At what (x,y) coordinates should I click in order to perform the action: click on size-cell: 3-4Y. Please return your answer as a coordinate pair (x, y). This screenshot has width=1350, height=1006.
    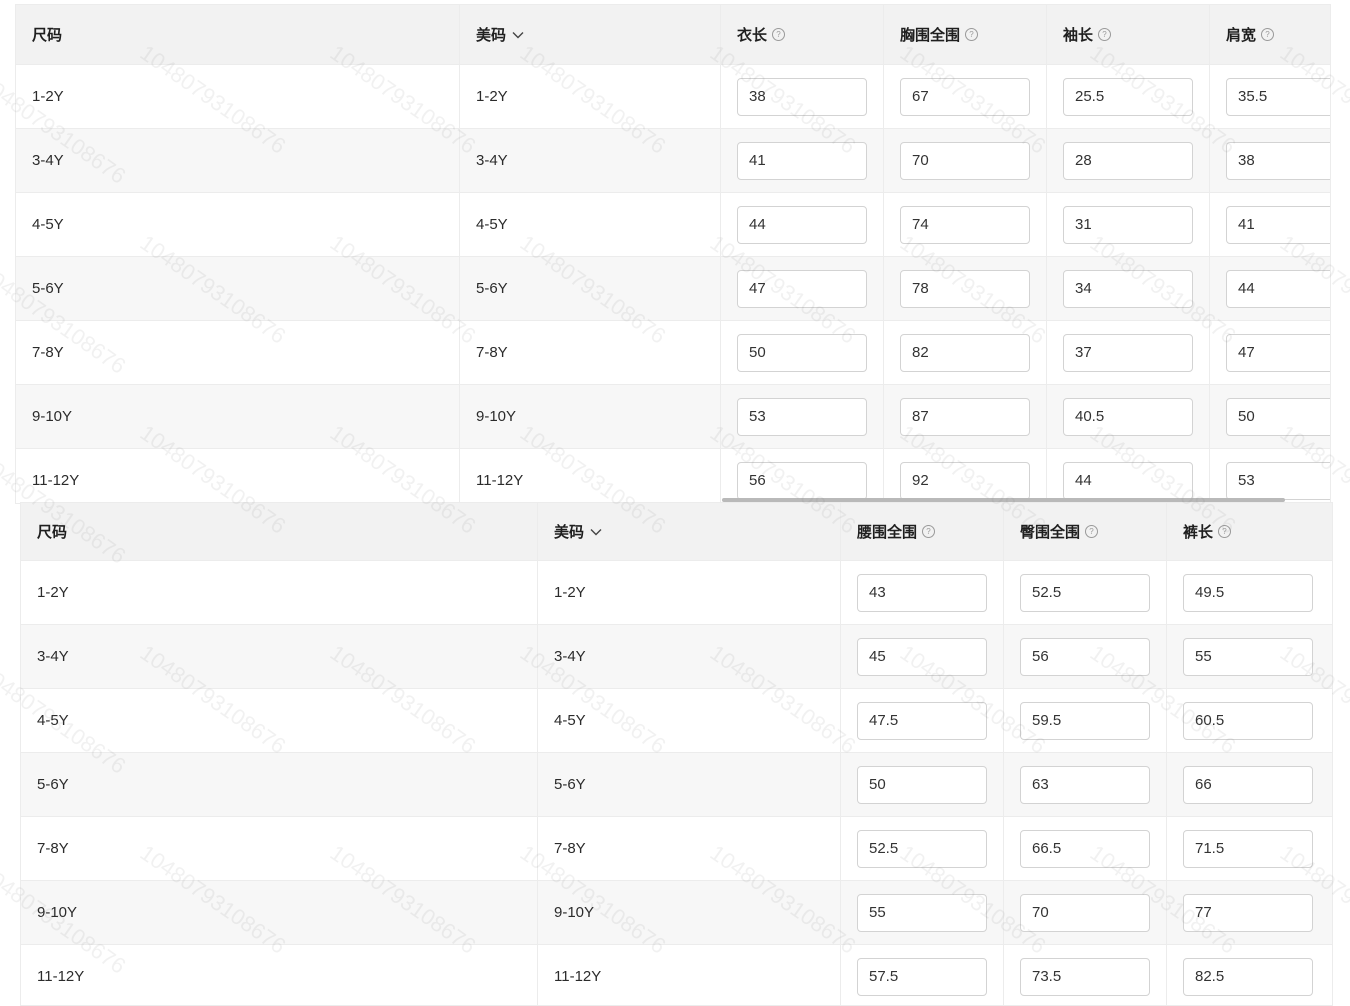
    Looking at the image, I should click on (279, 656).